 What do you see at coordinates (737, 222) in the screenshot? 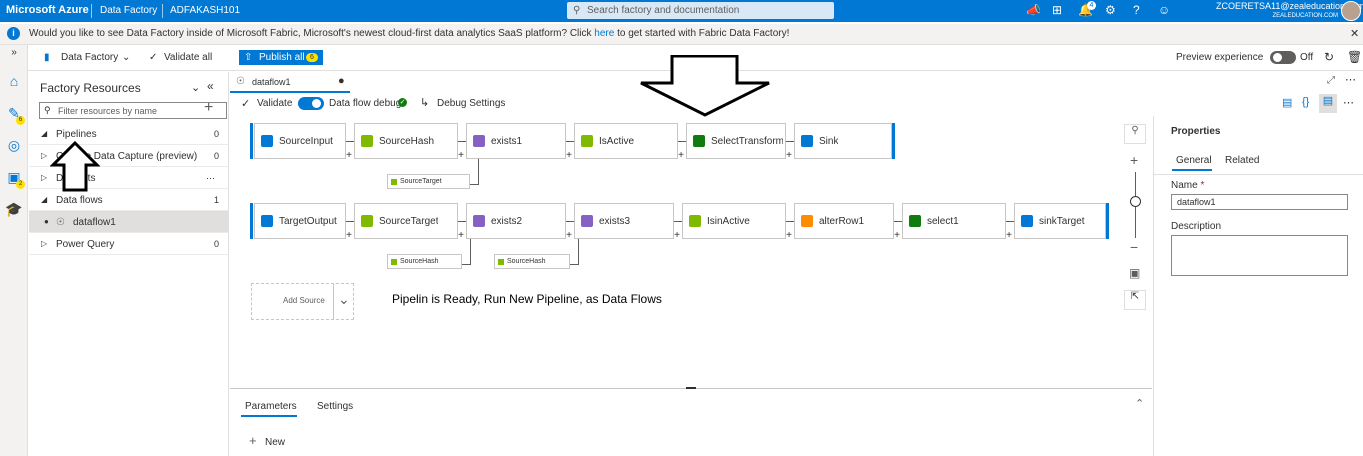
I see `node-isinactive: IsinActive +` at bounding box center [737, 222].